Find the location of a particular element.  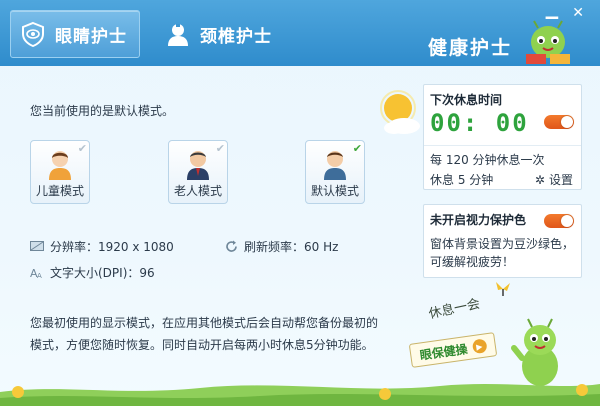

mode-child-label: 儿童模式 is located at coordinates (59, 191).